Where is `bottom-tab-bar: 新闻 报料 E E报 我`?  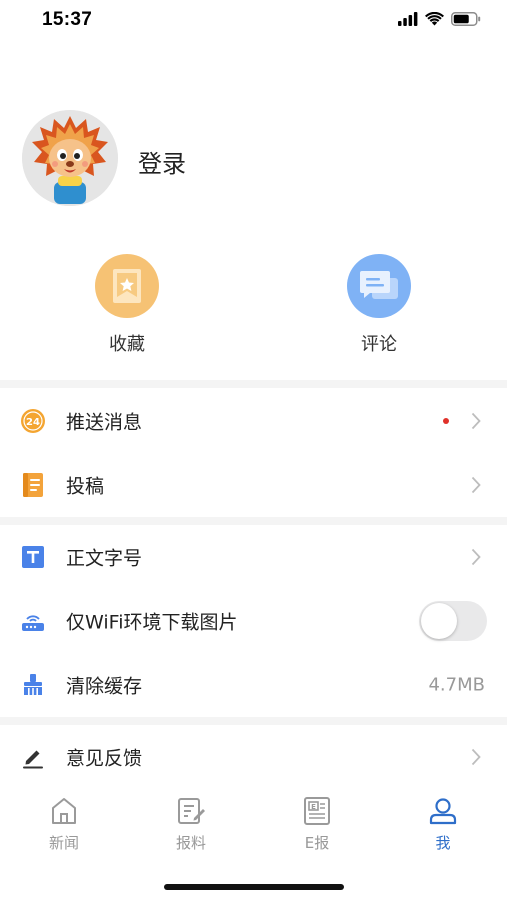 bottom-tab-bar: 新闻 报料 E E报 我 is located at coordinates (253, 822).